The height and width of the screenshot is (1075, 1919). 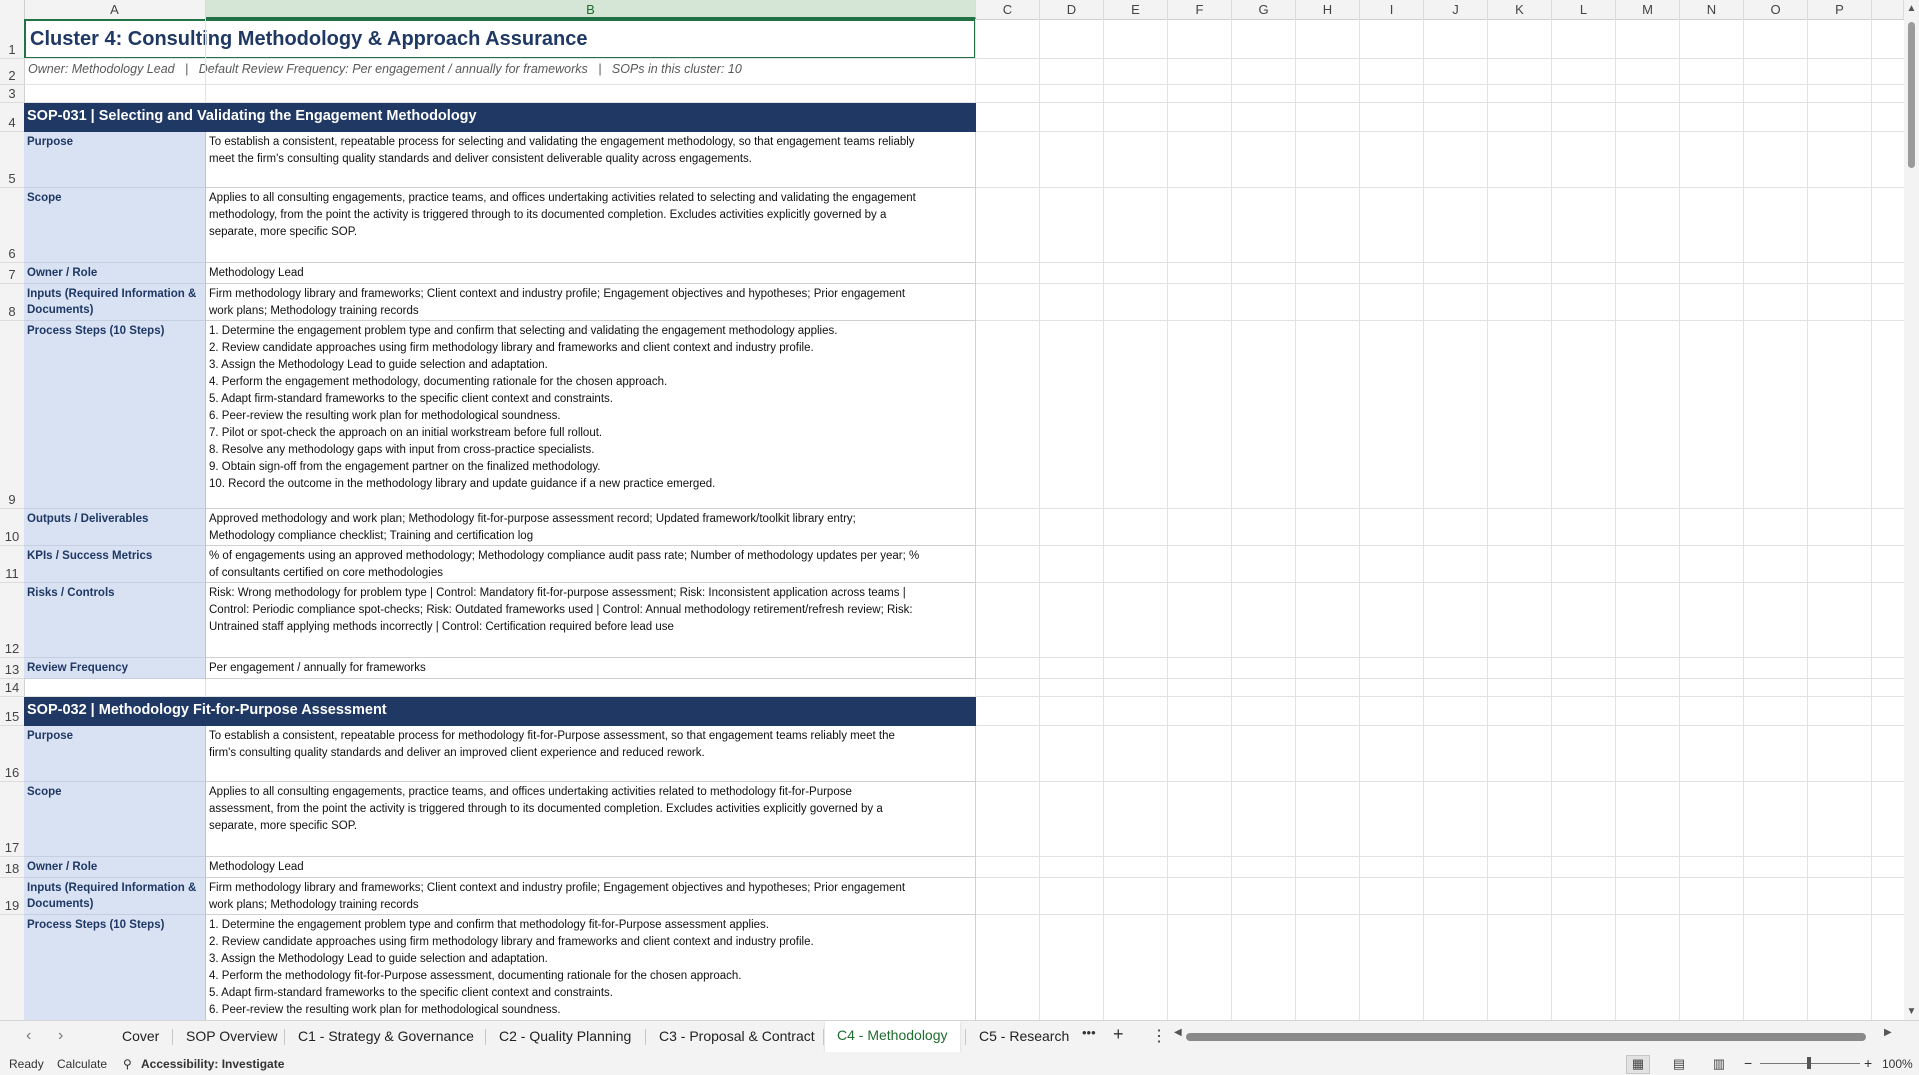 What do you see at coordinates (12, 117) in the screenshot?
I see `row-header: 4` at bounding box center [12, 117].